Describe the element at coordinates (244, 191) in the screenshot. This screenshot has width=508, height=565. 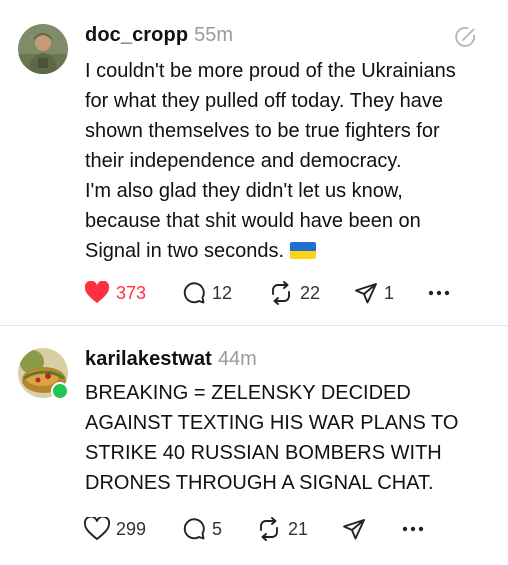
I see `post-text-line: I'm also glad they didn't let us know,` at that location.